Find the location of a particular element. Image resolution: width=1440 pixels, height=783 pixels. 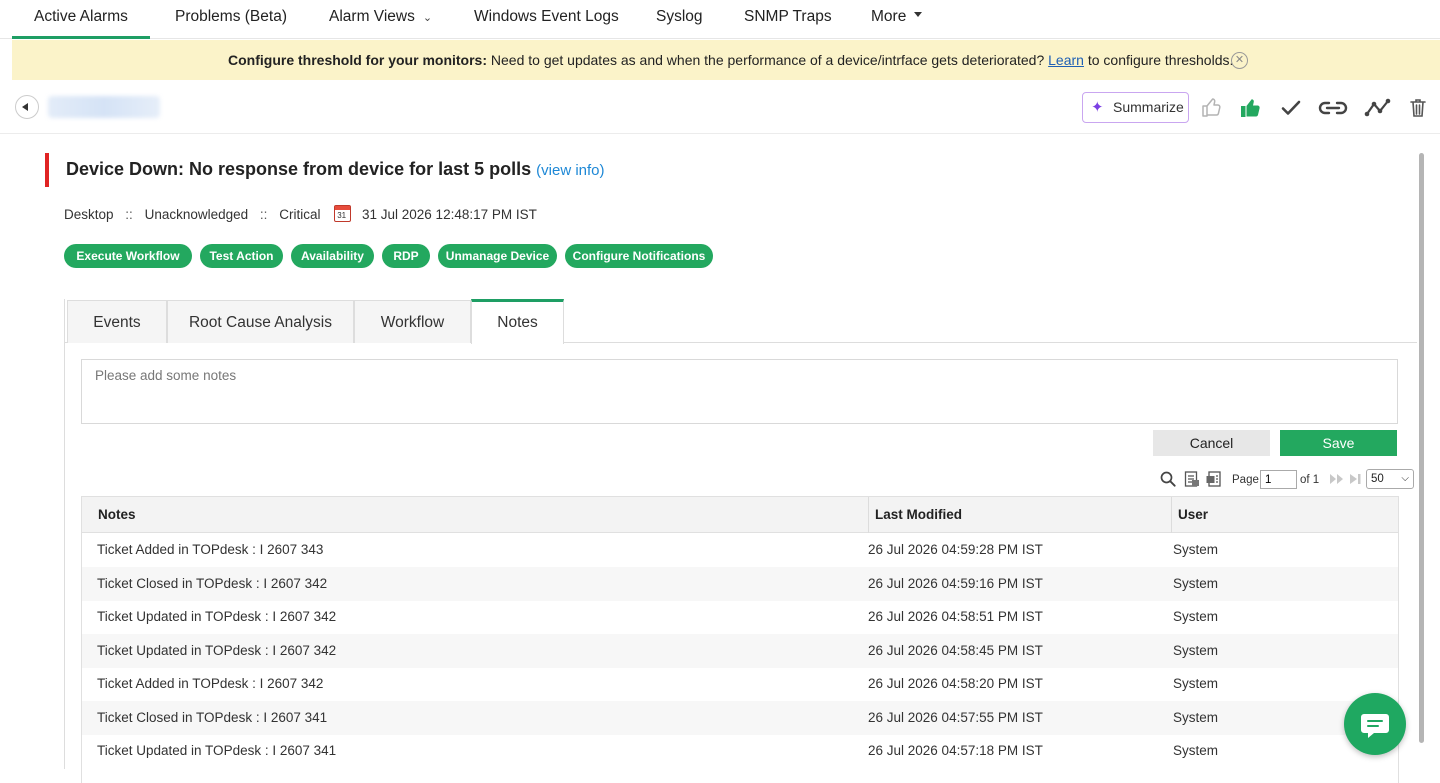

tab-label: Notes is located at coordinates (517, 322).